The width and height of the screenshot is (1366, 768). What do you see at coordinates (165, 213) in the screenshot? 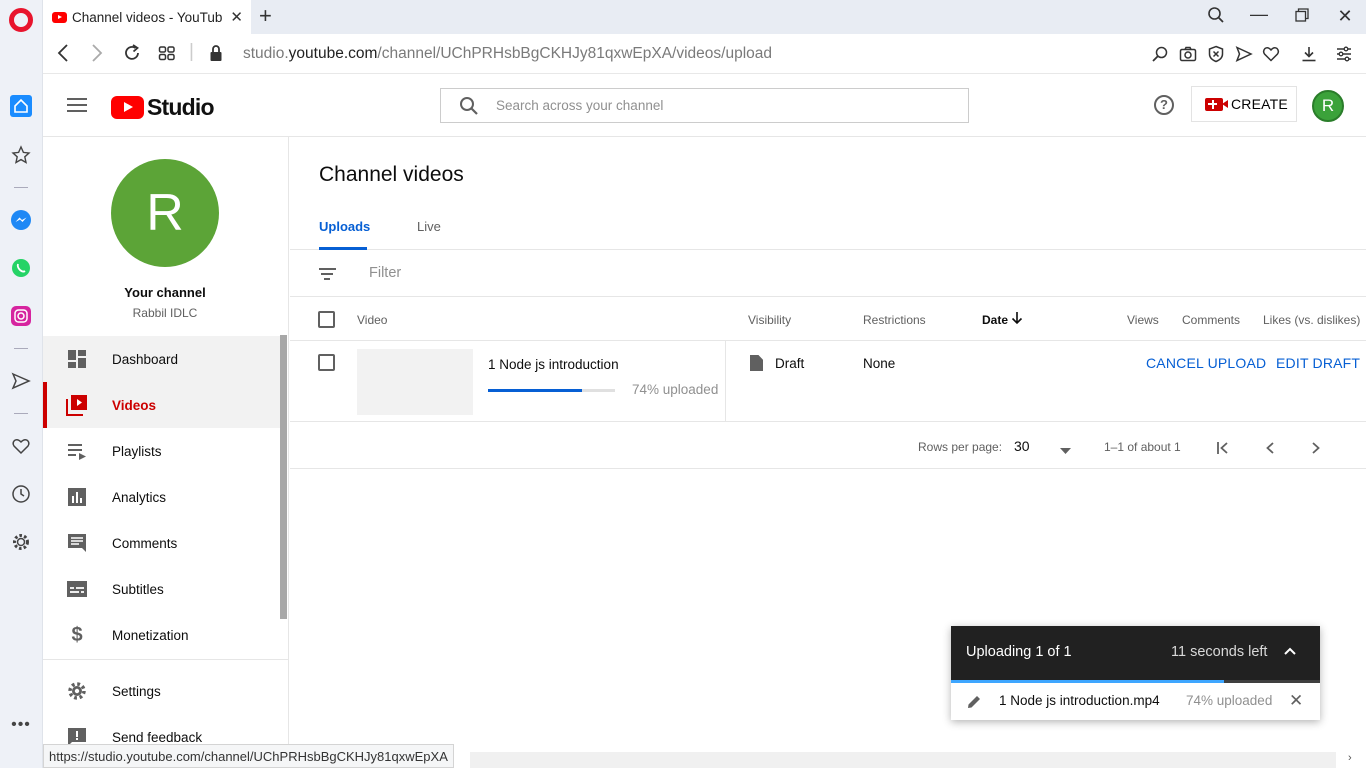
I see `channel-avatar: R` at bounding box center [165, 213].